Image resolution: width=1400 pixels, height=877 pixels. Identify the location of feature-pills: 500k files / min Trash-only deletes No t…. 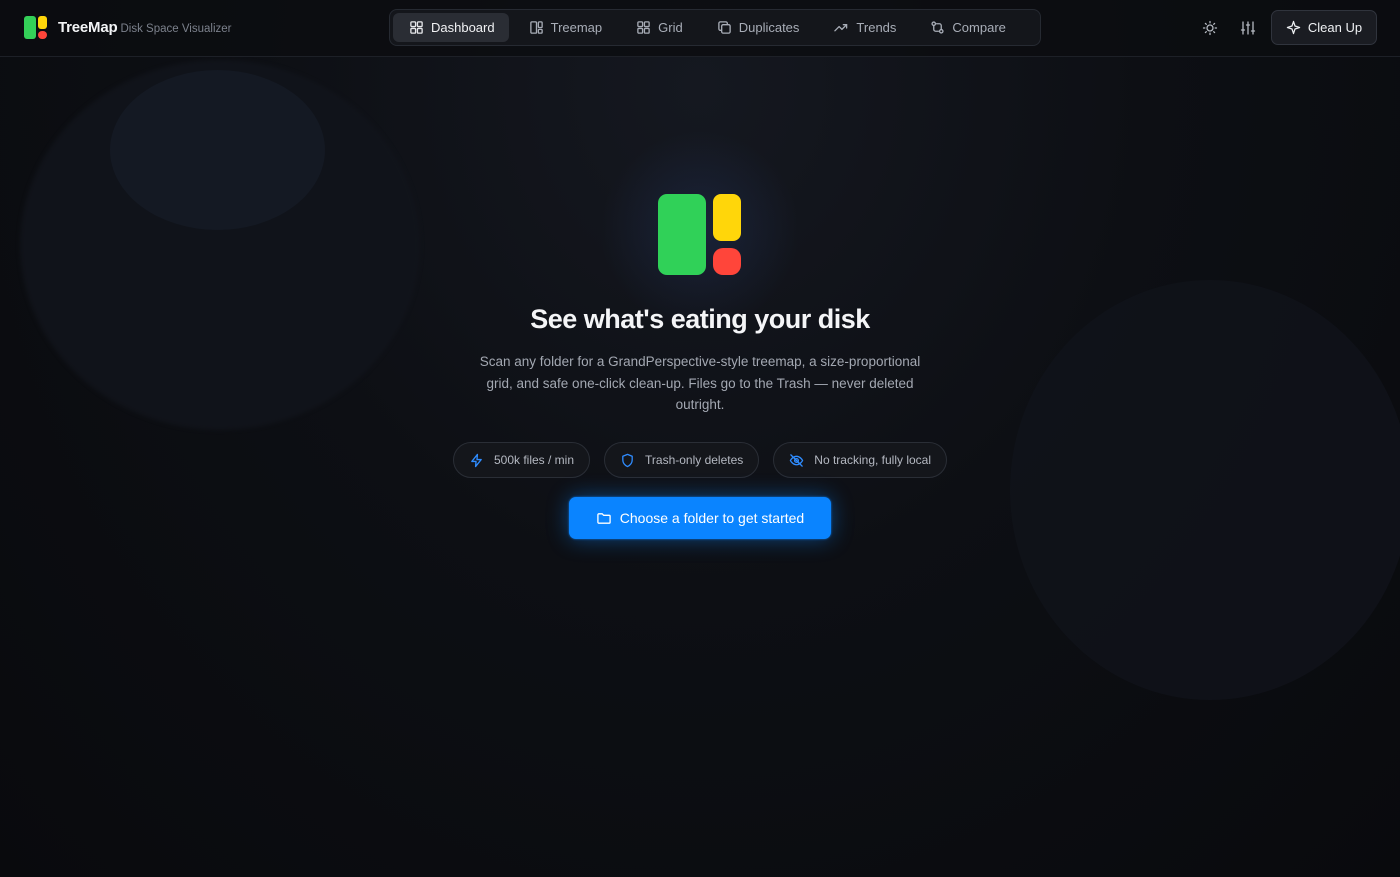
(700, 460).